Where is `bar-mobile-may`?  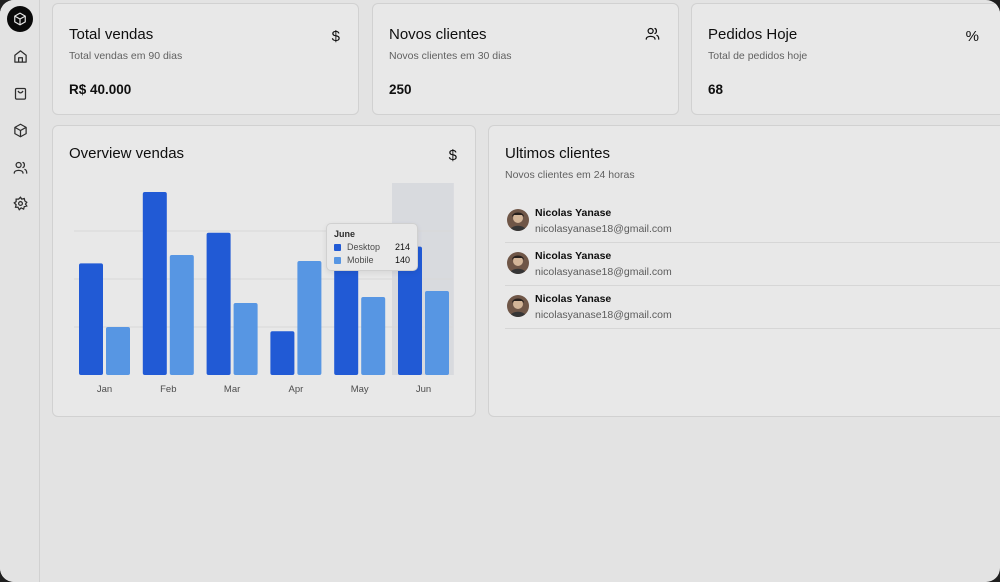 bar-mobile-may is located at coordinates (373, 336).